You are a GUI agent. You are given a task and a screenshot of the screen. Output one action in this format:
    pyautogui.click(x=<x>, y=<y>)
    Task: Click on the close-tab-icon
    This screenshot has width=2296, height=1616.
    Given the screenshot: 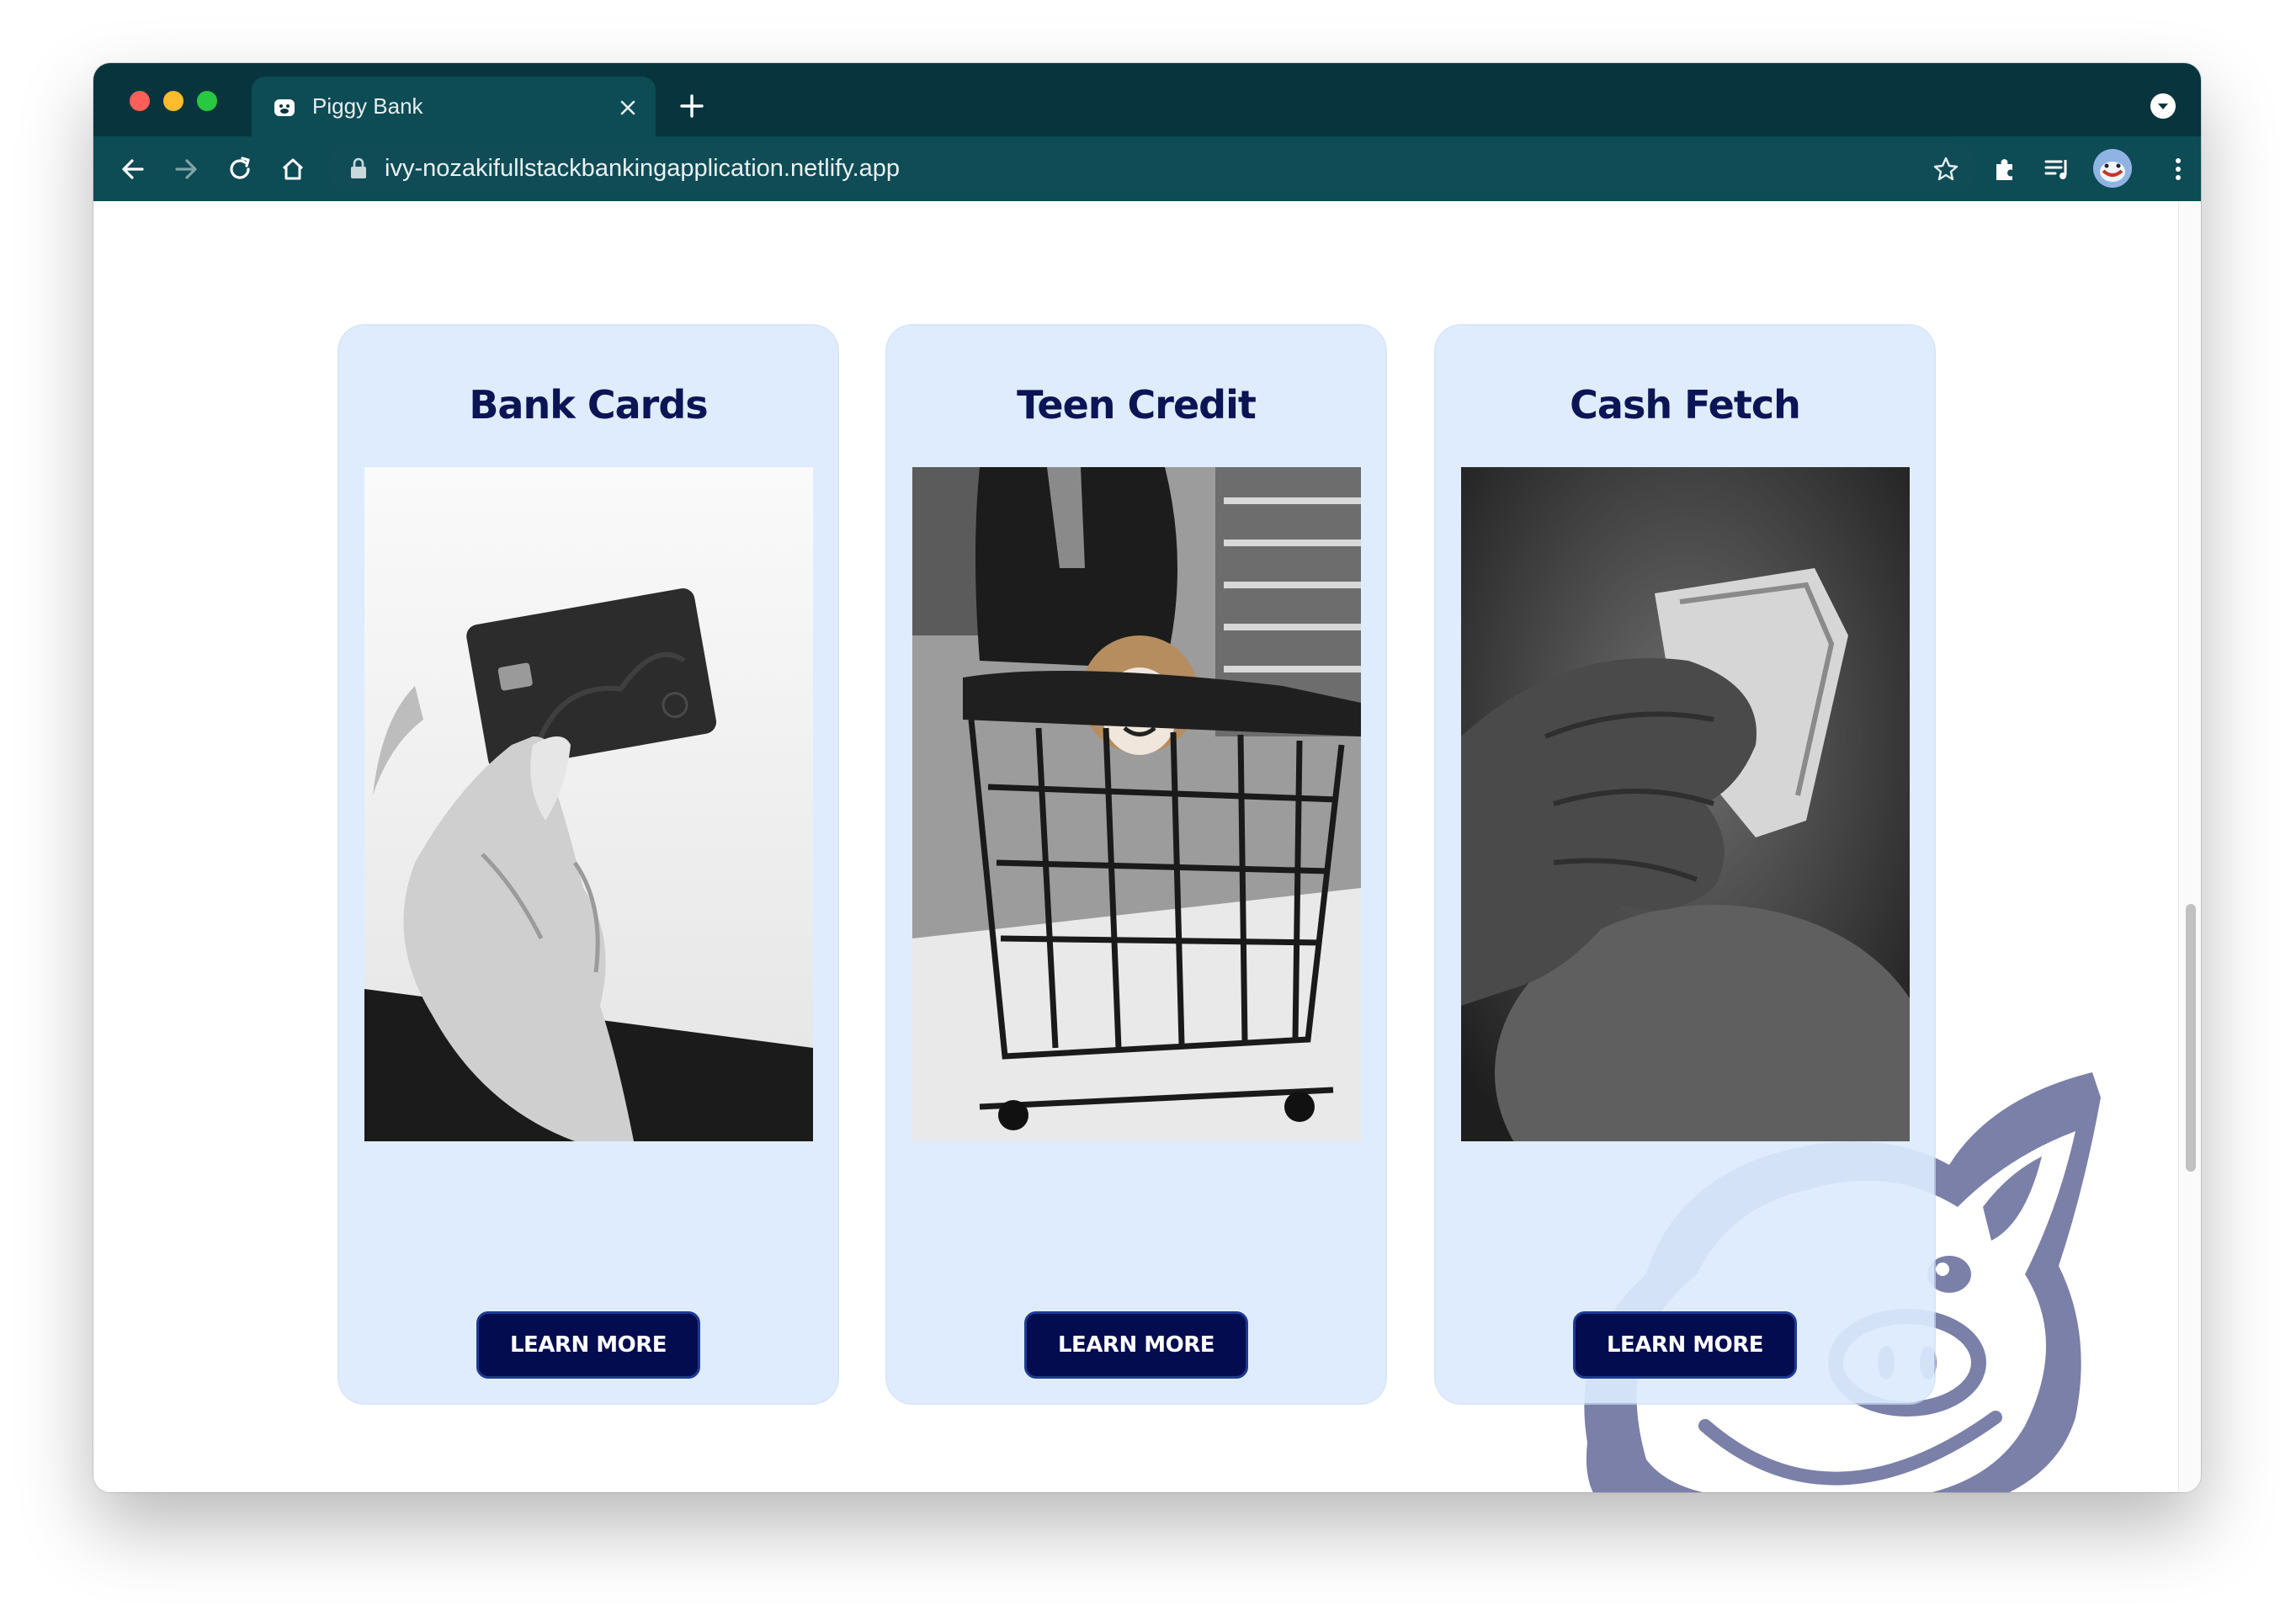 What is the action you would take?
    pyautogui.click(x=628, y=108)
    